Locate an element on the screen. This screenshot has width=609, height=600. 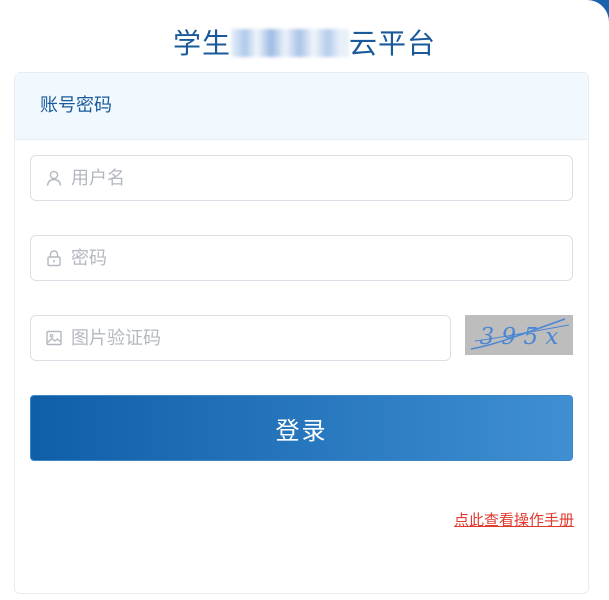
lock-icon is located at coordinates (54, 258).